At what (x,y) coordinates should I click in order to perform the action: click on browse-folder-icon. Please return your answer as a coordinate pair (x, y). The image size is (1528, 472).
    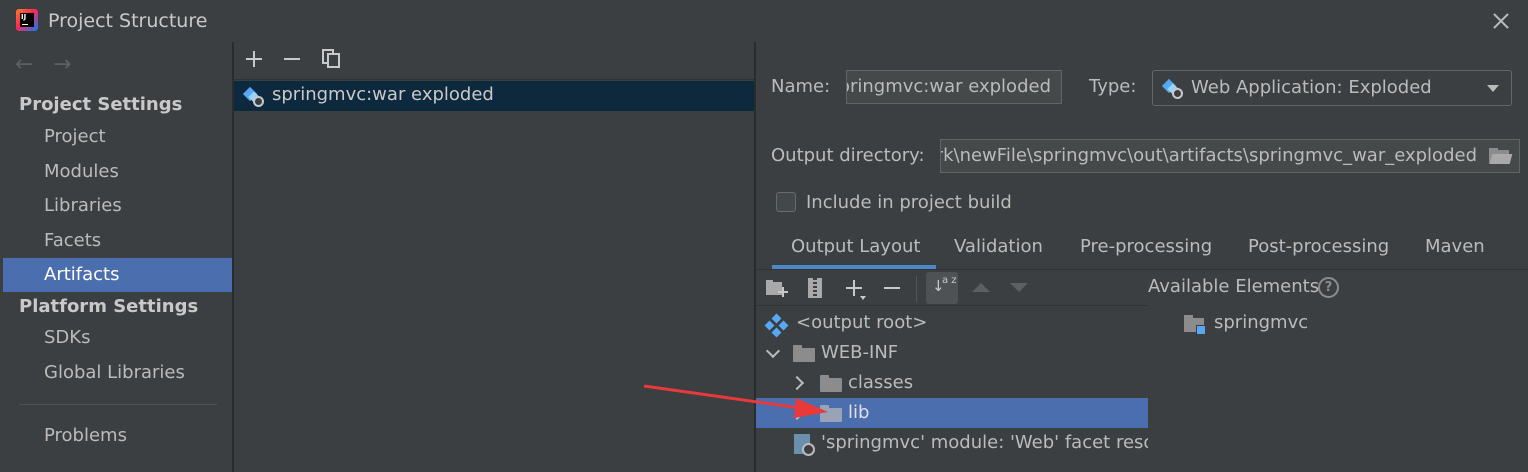
    Looking at the image, I should click on (1501, 156).